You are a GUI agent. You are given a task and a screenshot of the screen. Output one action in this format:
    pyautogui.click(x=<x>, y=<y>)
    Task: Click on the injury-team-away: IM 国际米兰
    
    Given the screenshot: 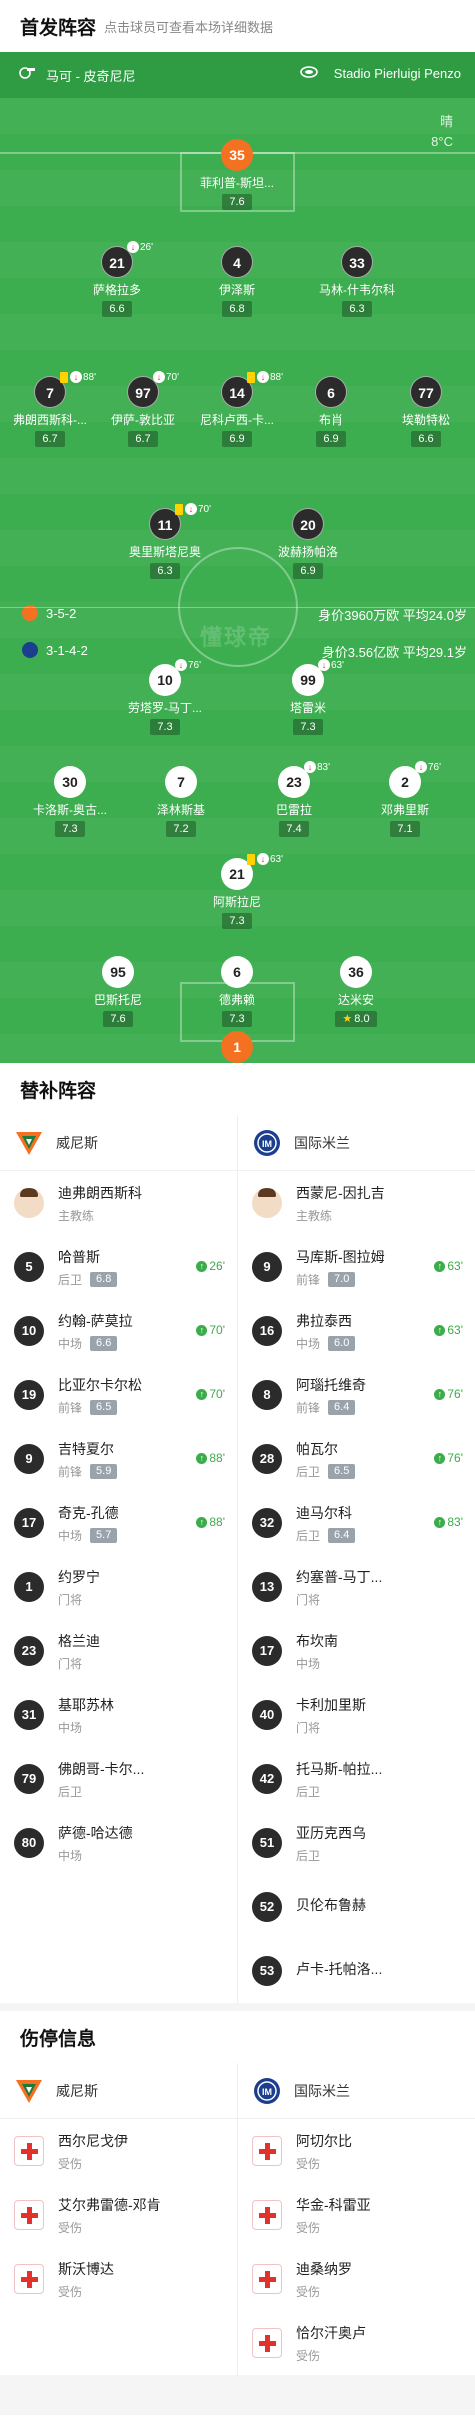 What is the action you would take?
    pyautogui.click(x=356, y=2091)
    